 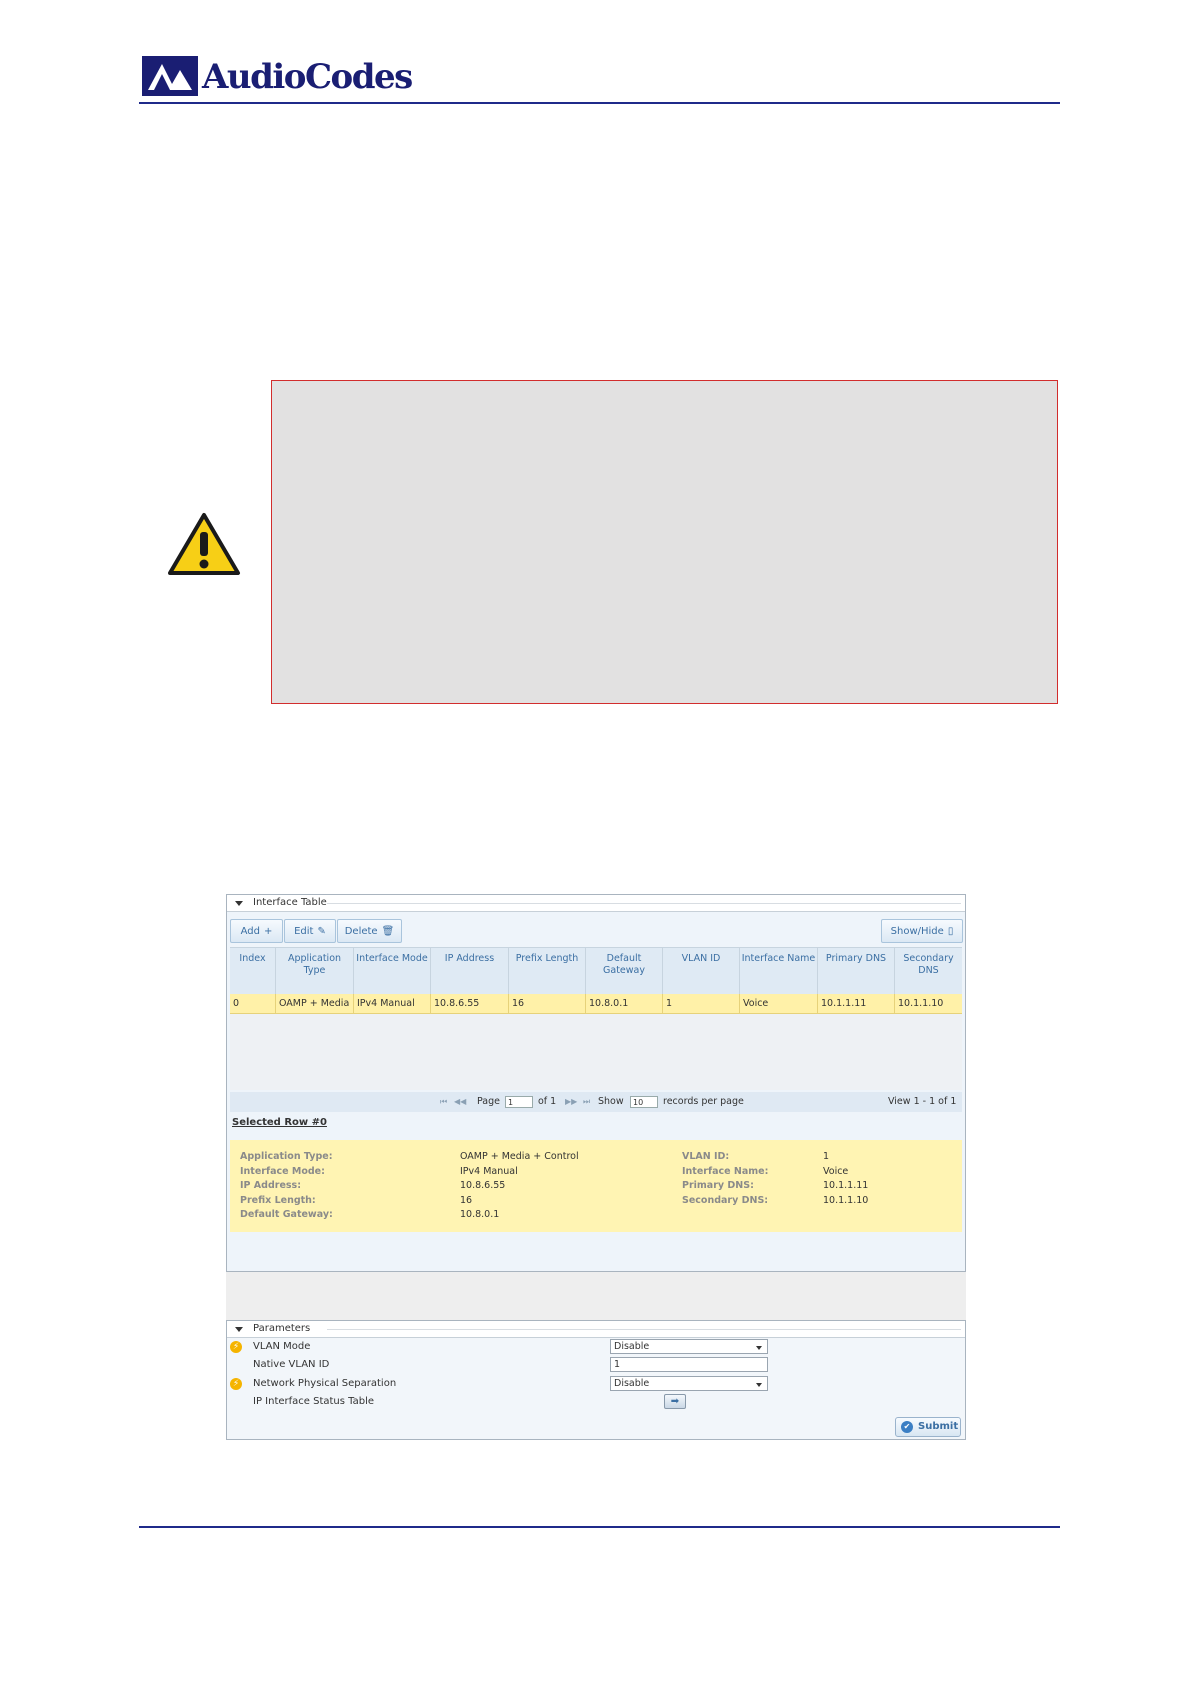 I want to click on page-input: 1, so click(x=519, y=1102).